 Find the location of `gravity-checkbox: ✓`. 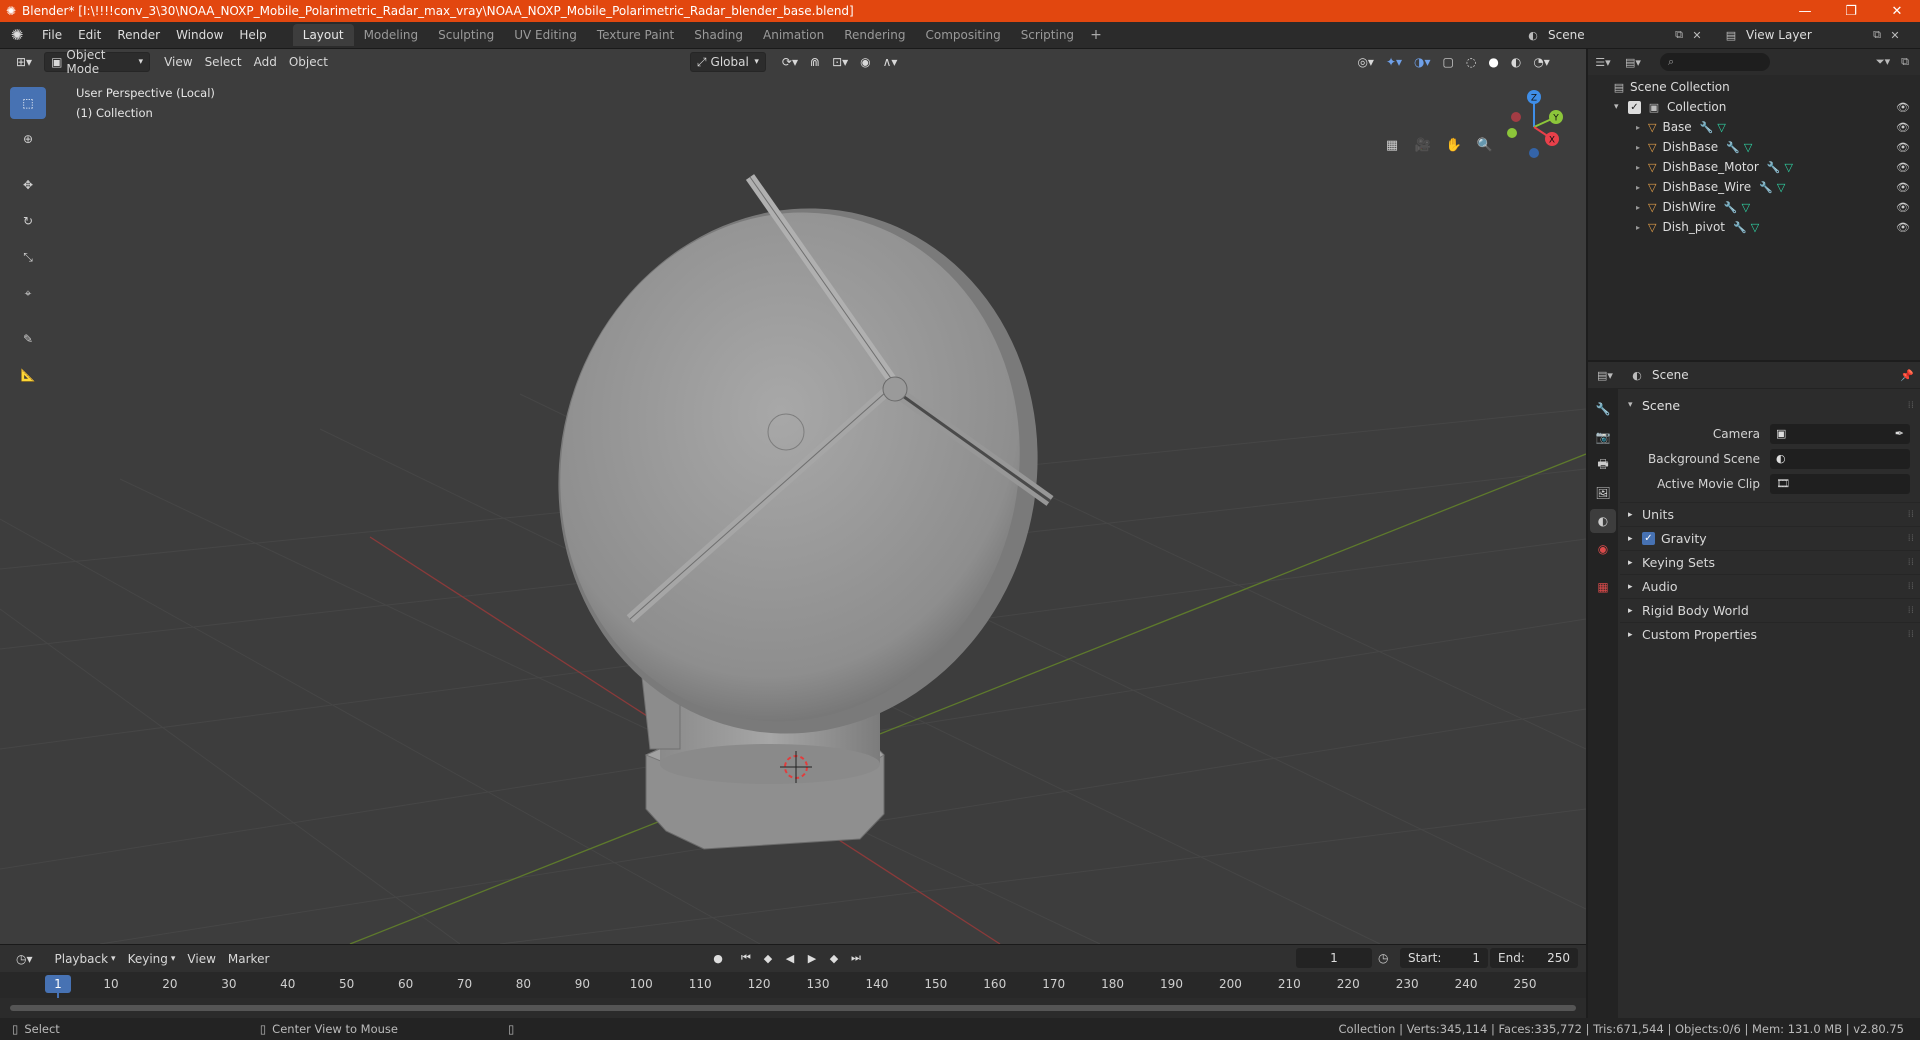

gravity-checkbox: ✓ is located at coordinates (1648, 538).